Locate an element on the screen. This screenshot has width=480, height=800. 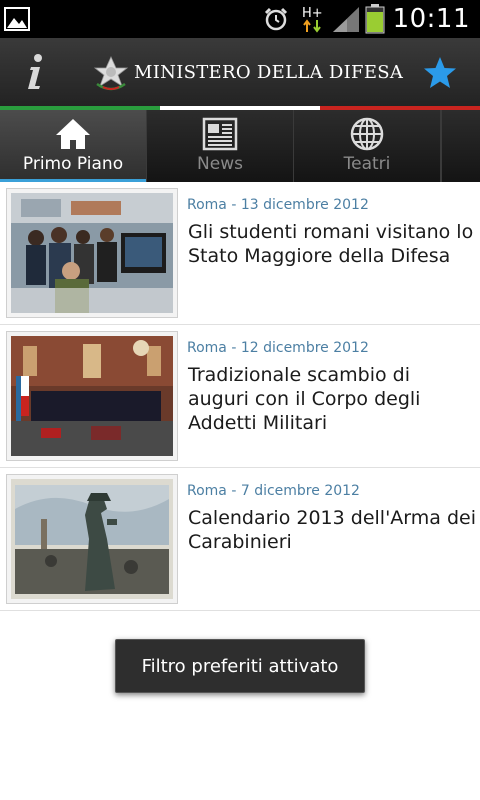
tab-label: News is located at coordinates (220, 164).